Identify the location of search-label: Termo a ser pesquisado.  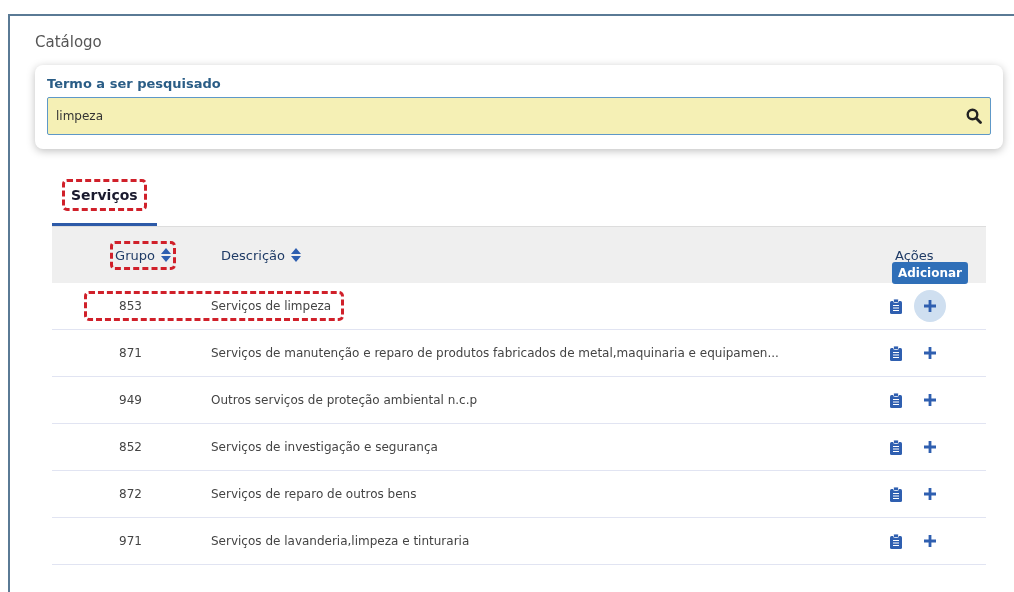
(134, 83).